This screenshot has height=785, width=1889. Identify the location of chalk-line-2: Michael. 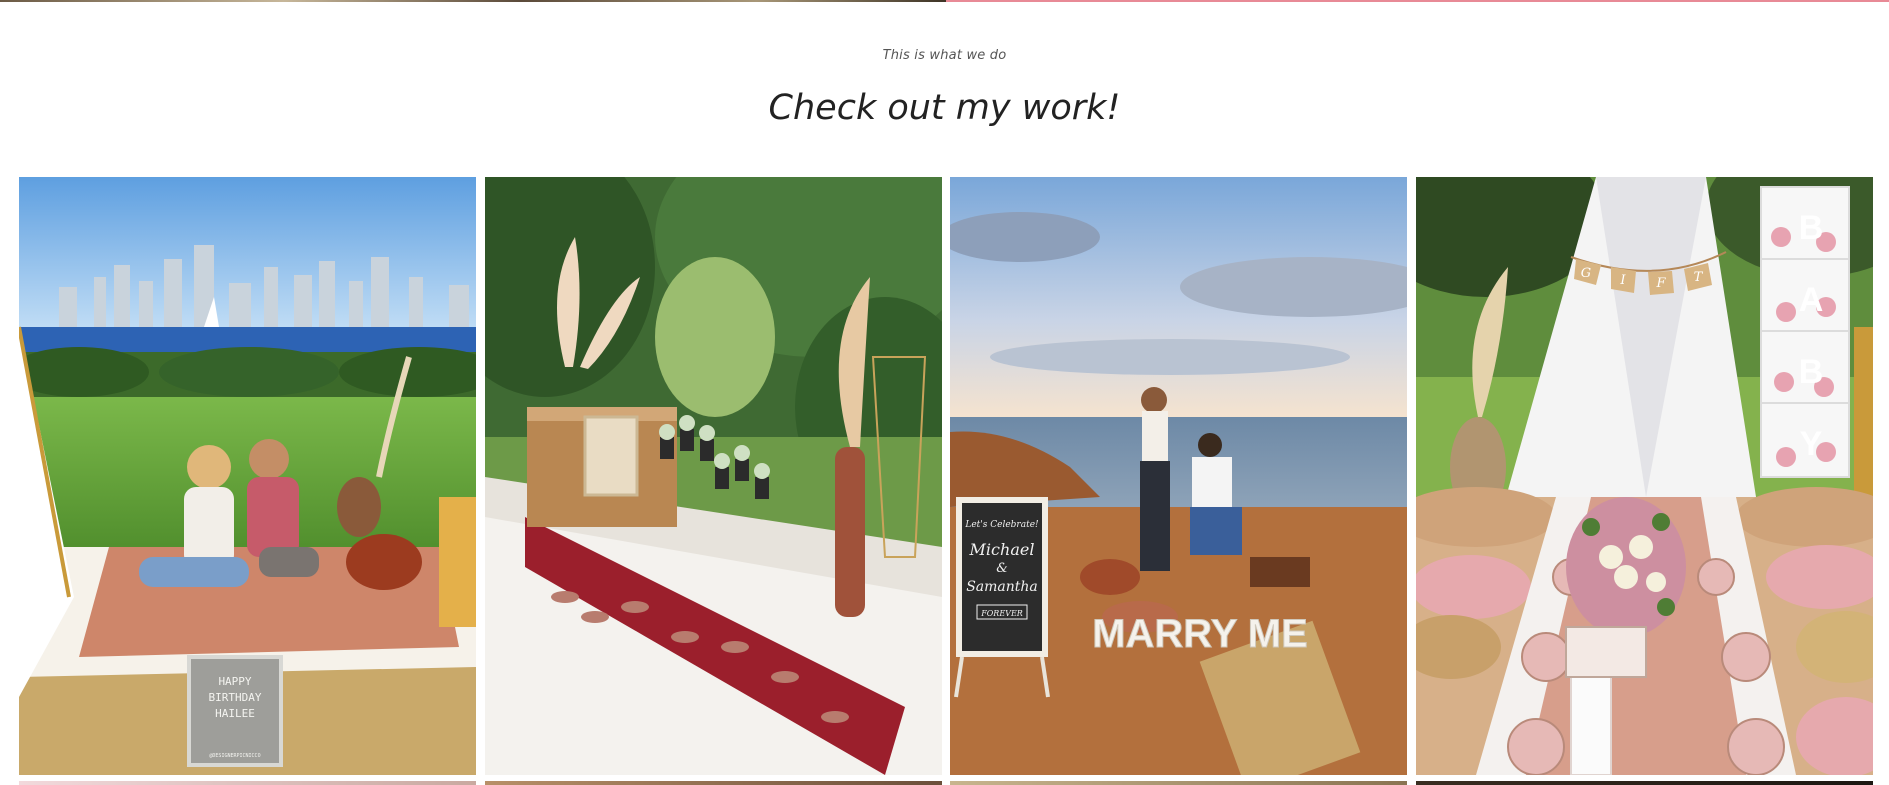
(1002, 549).